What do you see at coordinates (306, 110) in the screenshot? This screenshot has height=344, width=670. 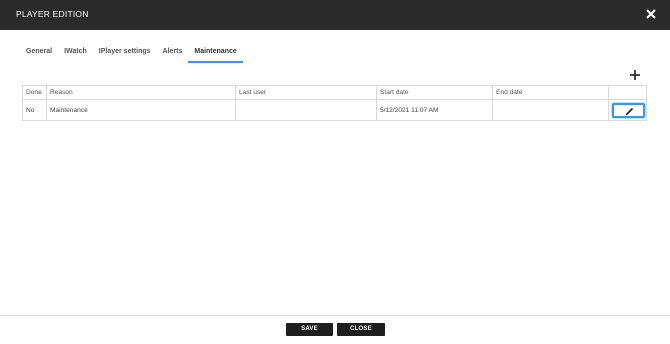 I see `cell-last-user` at bounding box center [306, 110].